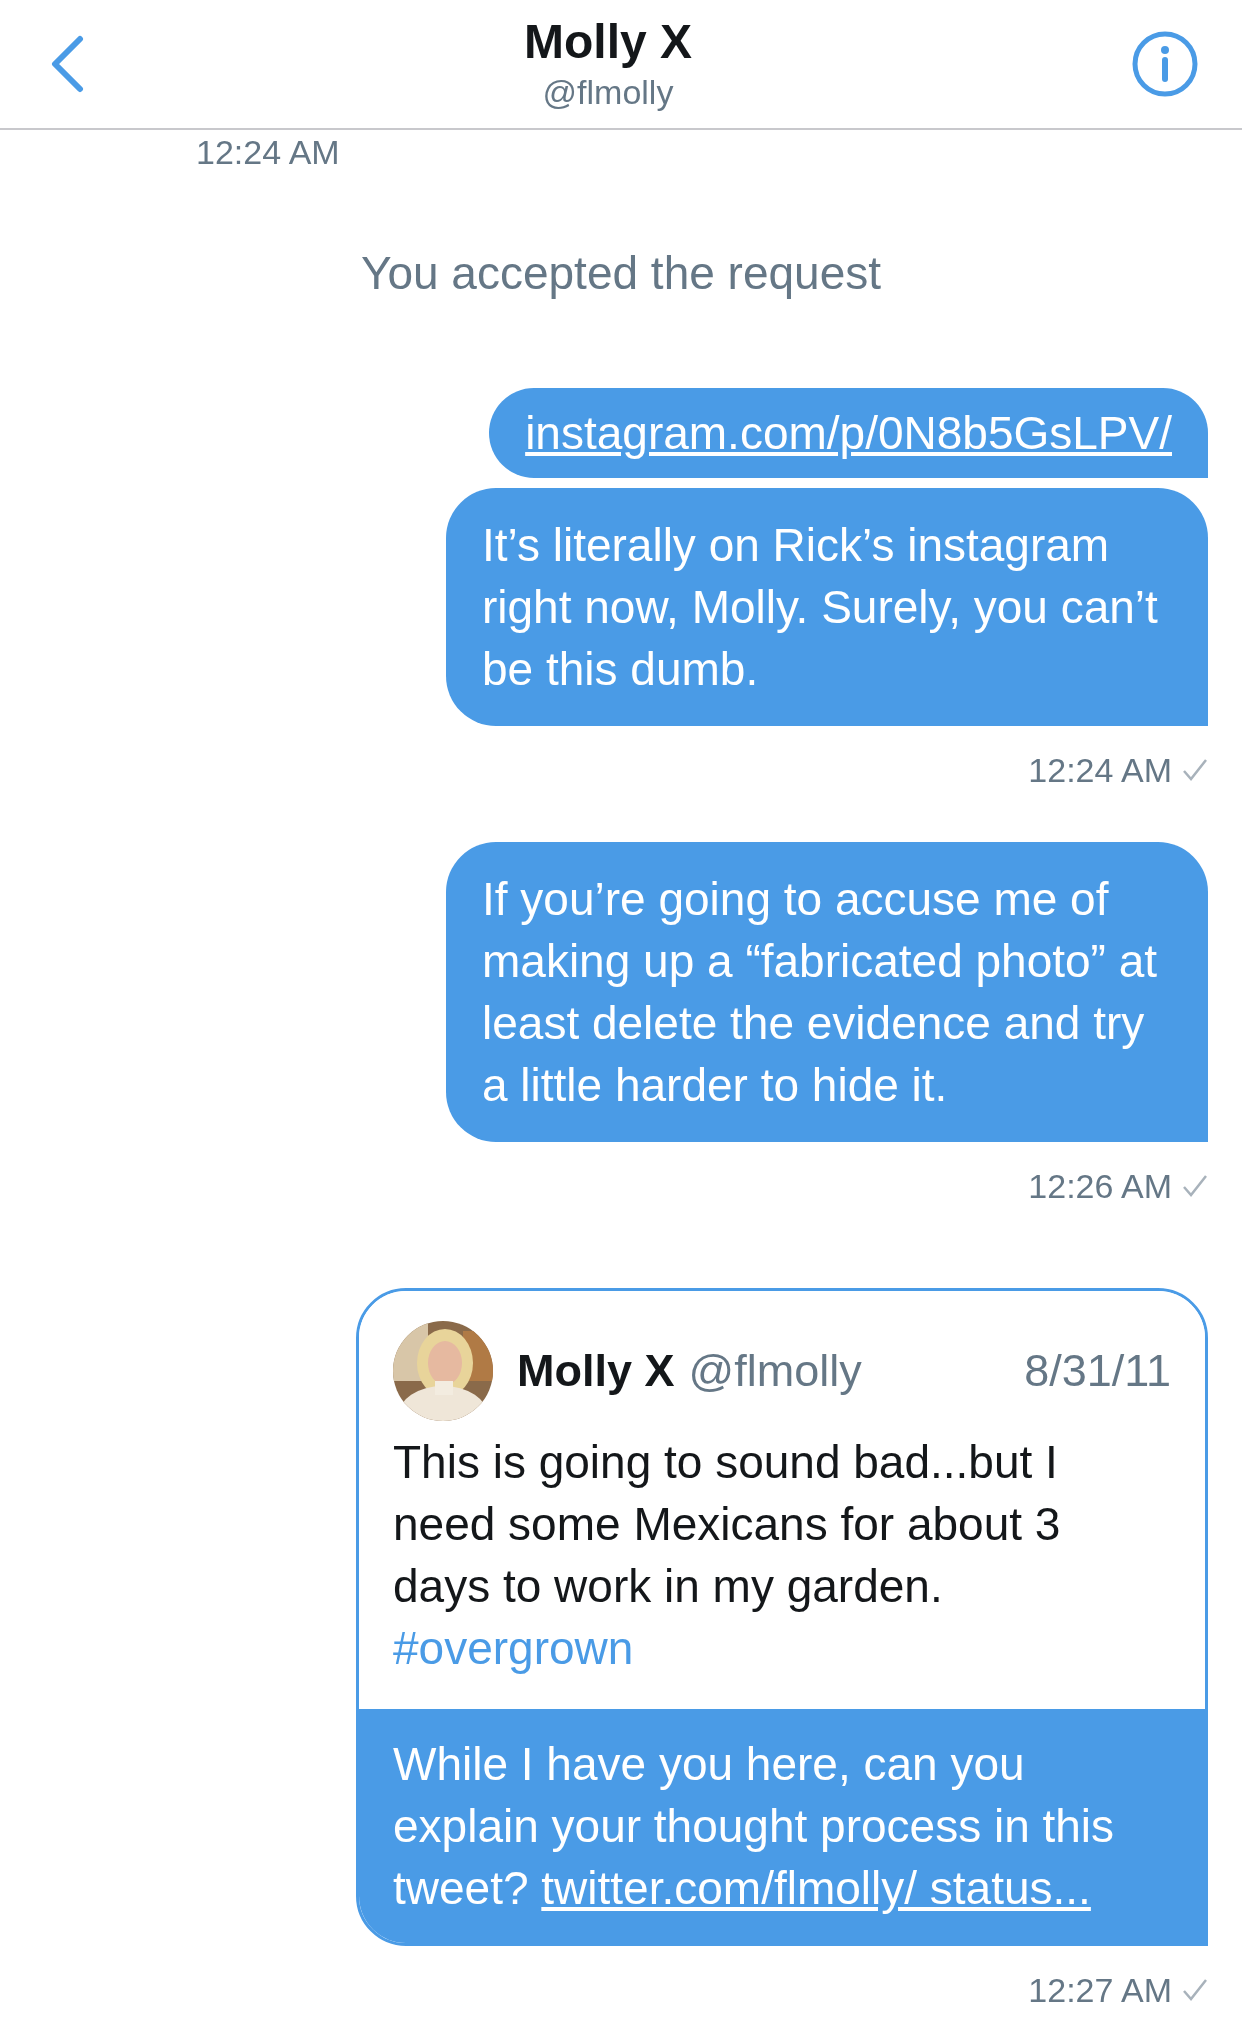  I want to click on system-message: You accepted the request, so click(620, 273).